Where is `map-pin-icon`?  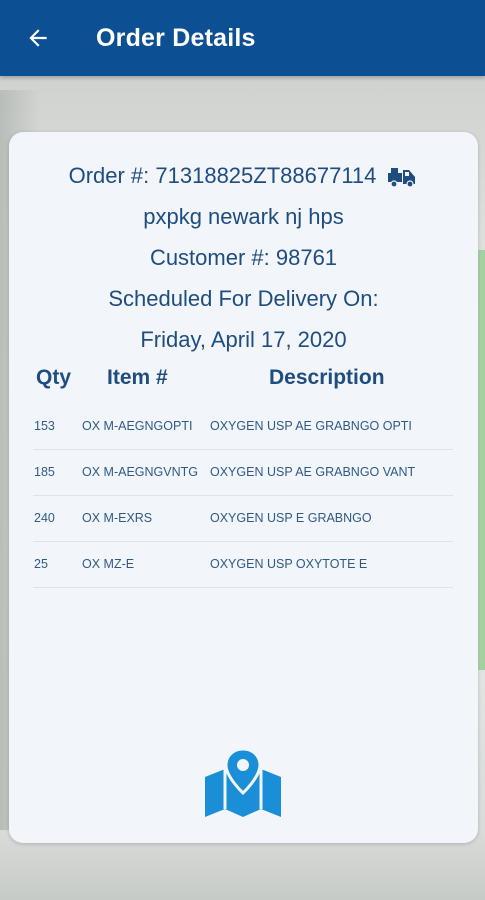 map-pin-icon is located at coordinates (243, 783).